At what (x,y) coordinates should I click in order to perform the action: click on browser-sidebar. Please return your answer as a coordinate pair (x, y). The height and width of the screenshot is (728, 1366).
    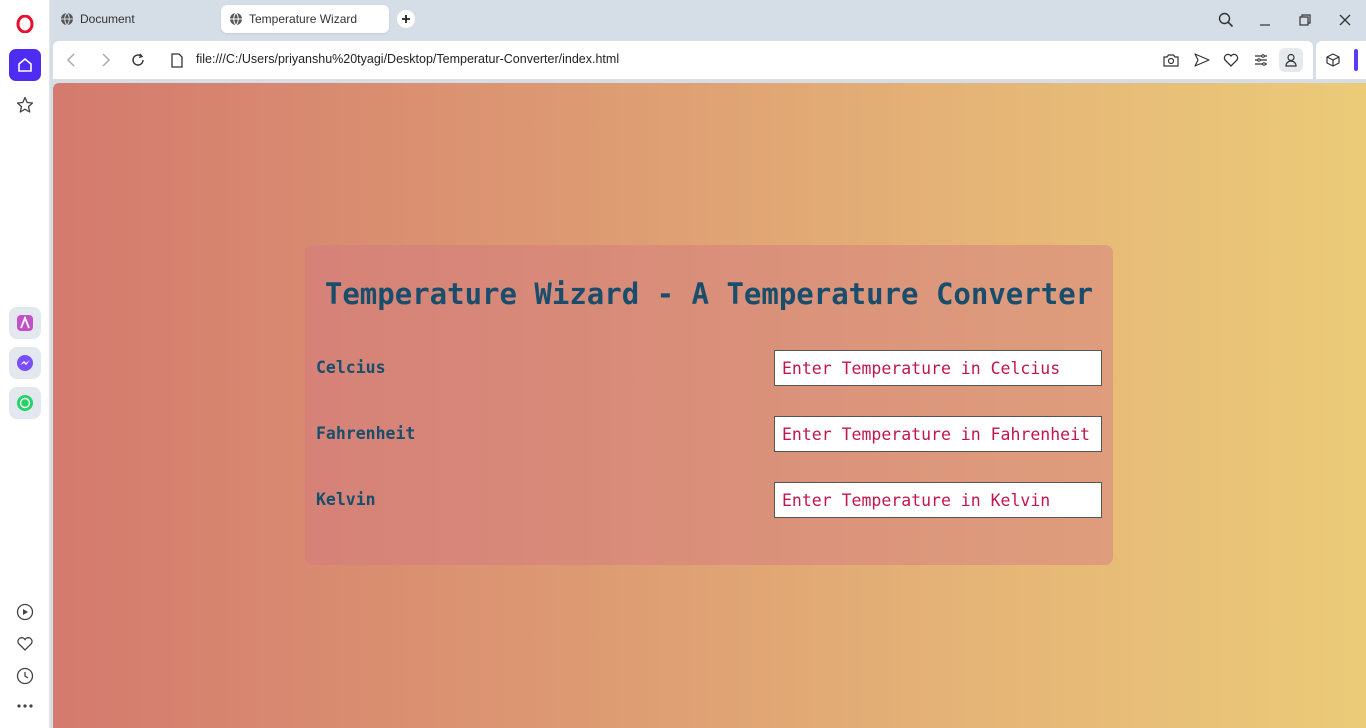
    Looking at the image, I should click on (25, 364).